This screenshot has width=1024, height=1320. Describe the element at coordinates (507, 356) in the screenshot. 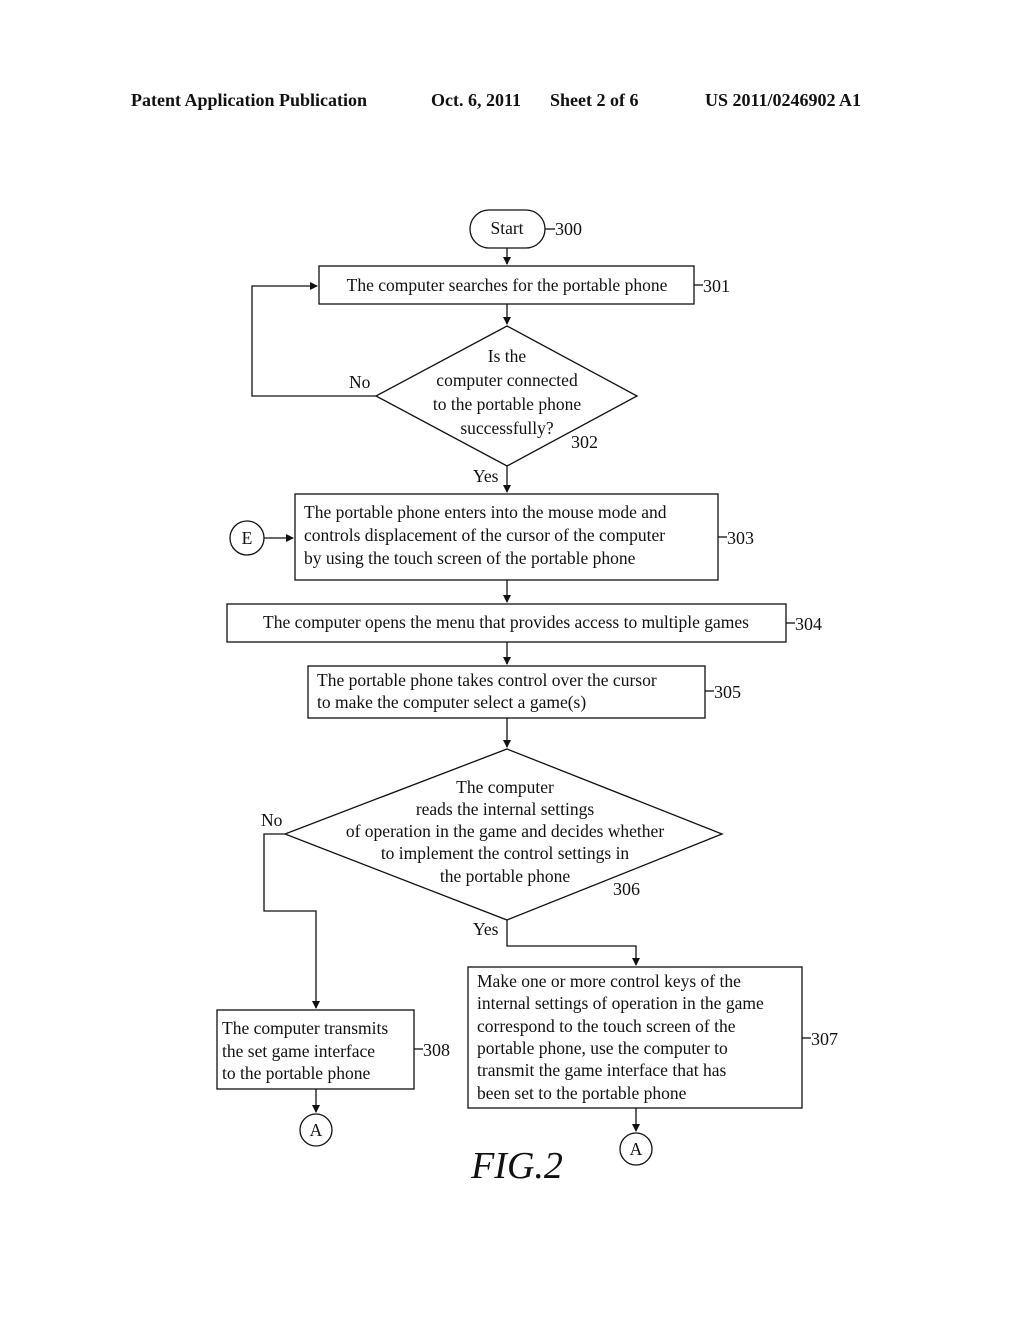

I see `decision-302-line: Is the` at that location.